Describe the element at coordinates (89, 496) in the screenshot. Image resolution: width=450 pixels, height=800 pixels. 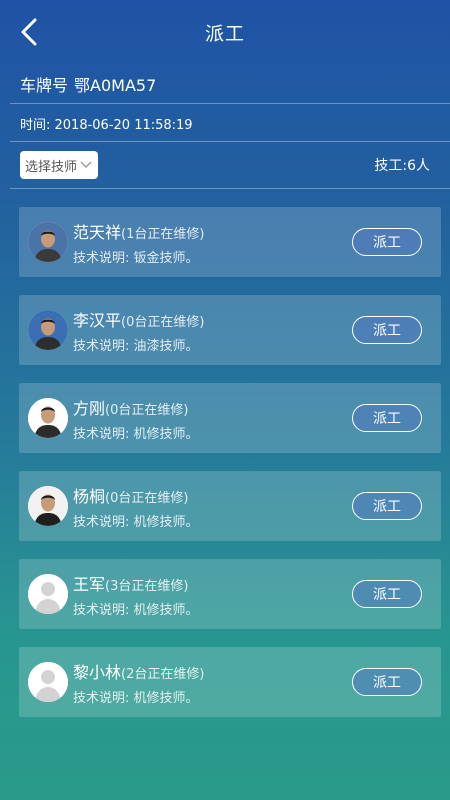
I see `technician-name: 杨桐` at that location.